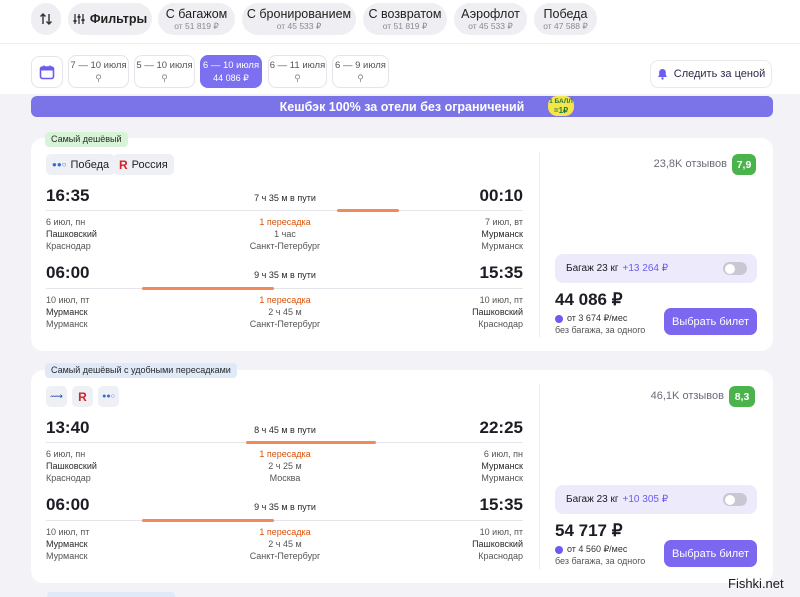  I want to click on baggage-option: Багаж 23 кг +10 305 ₽, so click(656, 499).